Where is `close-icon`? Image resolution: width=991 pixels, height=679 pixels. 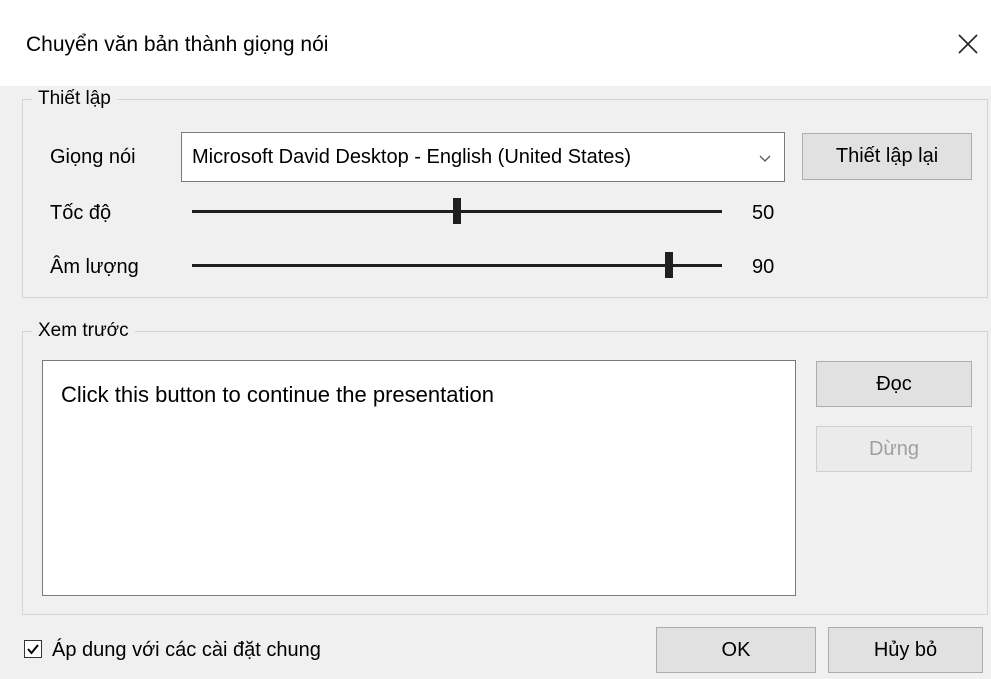
close-icon is located at coordinates (968, 44).